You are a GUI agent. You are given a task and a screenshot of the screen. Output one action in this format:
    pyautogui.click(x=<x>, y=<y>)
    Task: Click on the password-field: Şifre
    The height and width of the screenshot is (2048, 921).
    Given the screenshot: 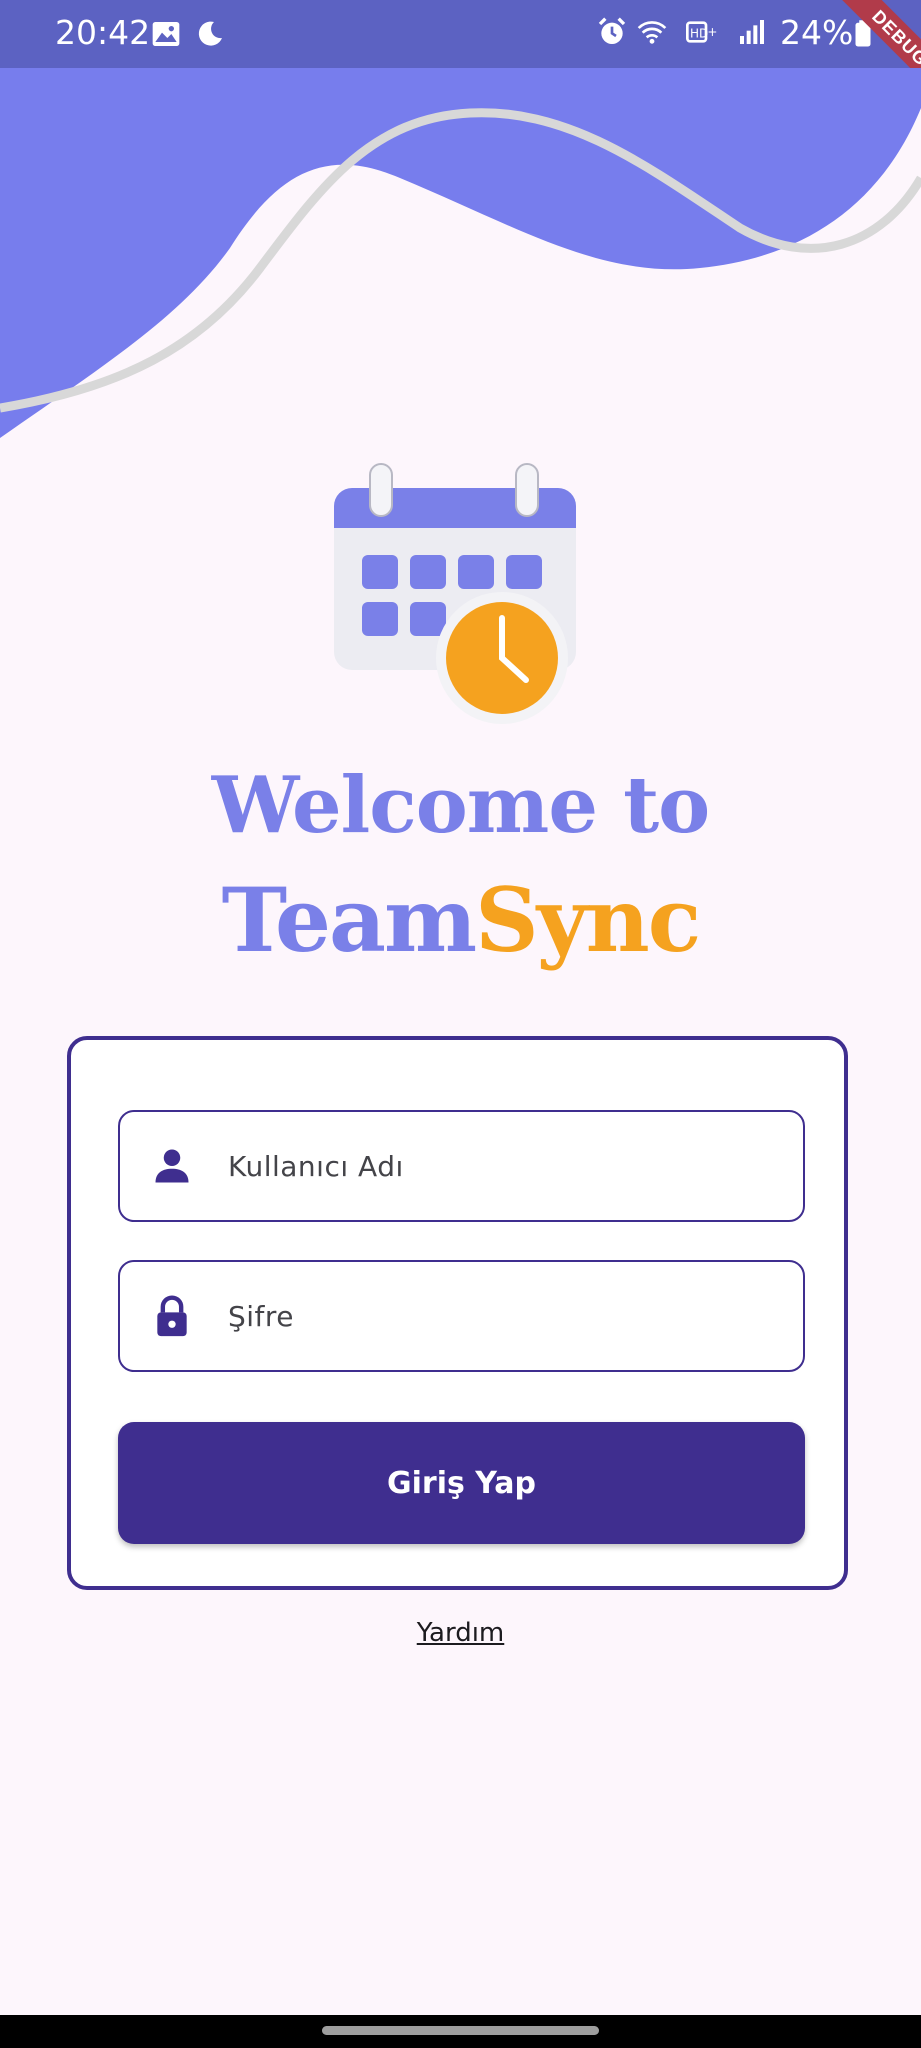 What is the action you would take?
    pyautogui.click(x=461, y=1316)
    